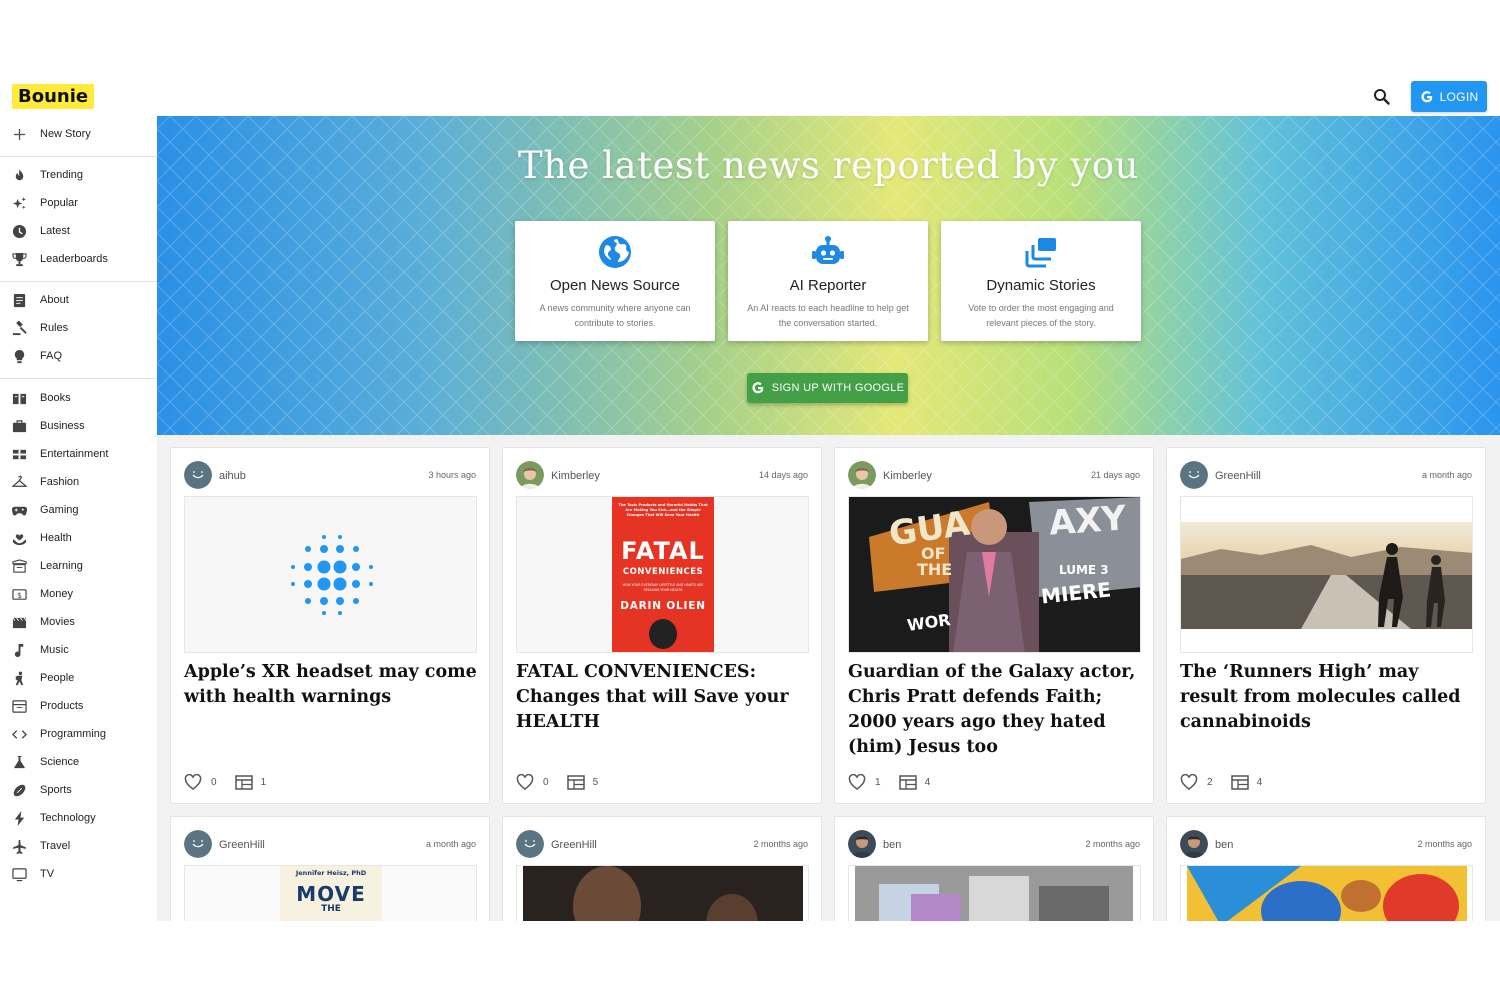 The width and height of the screenshot is (1500, 1000). I want to click on sidebar-item-gaming: Gaming, so click(78, 510).